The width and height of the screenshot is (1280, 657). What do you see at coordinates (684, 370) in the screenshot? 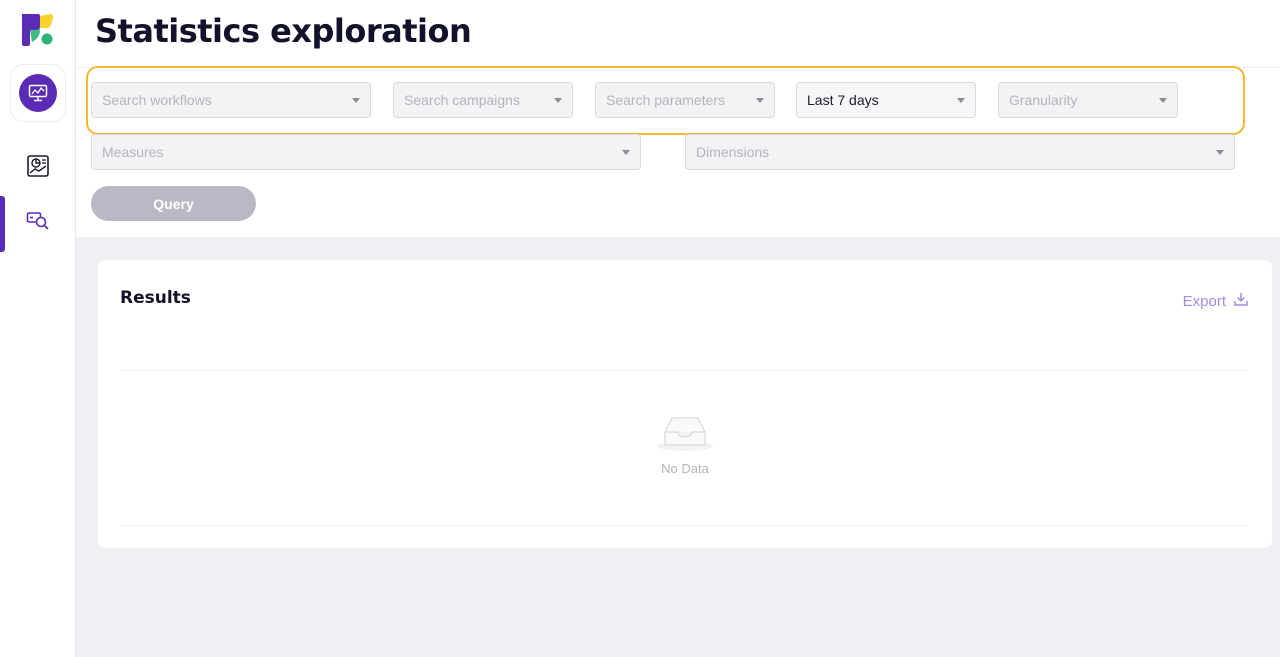
I see `results-divider-top` at bounding box center [684, 370].